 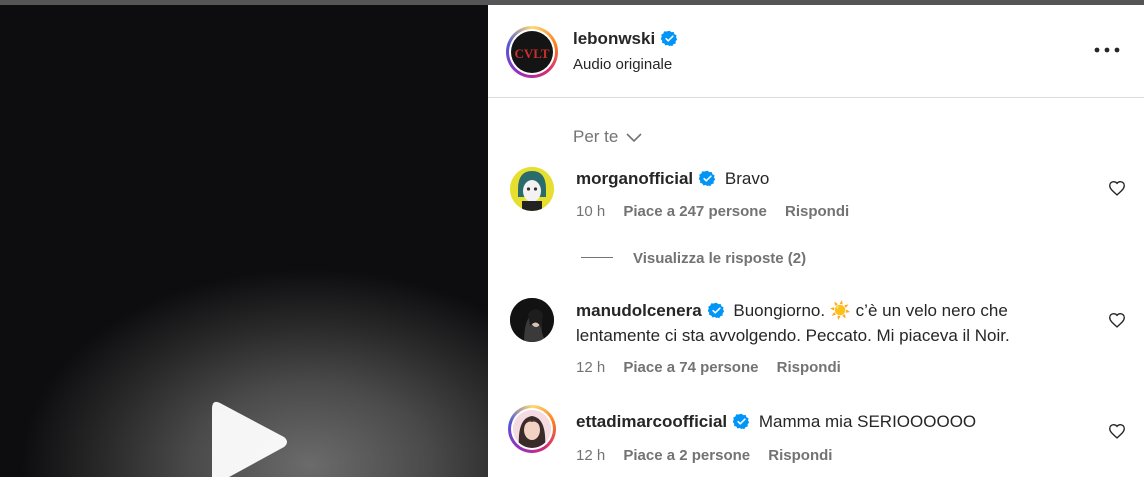 I want to click on comment-likes: Piace a 2 persone, so click(x=686, y=455).